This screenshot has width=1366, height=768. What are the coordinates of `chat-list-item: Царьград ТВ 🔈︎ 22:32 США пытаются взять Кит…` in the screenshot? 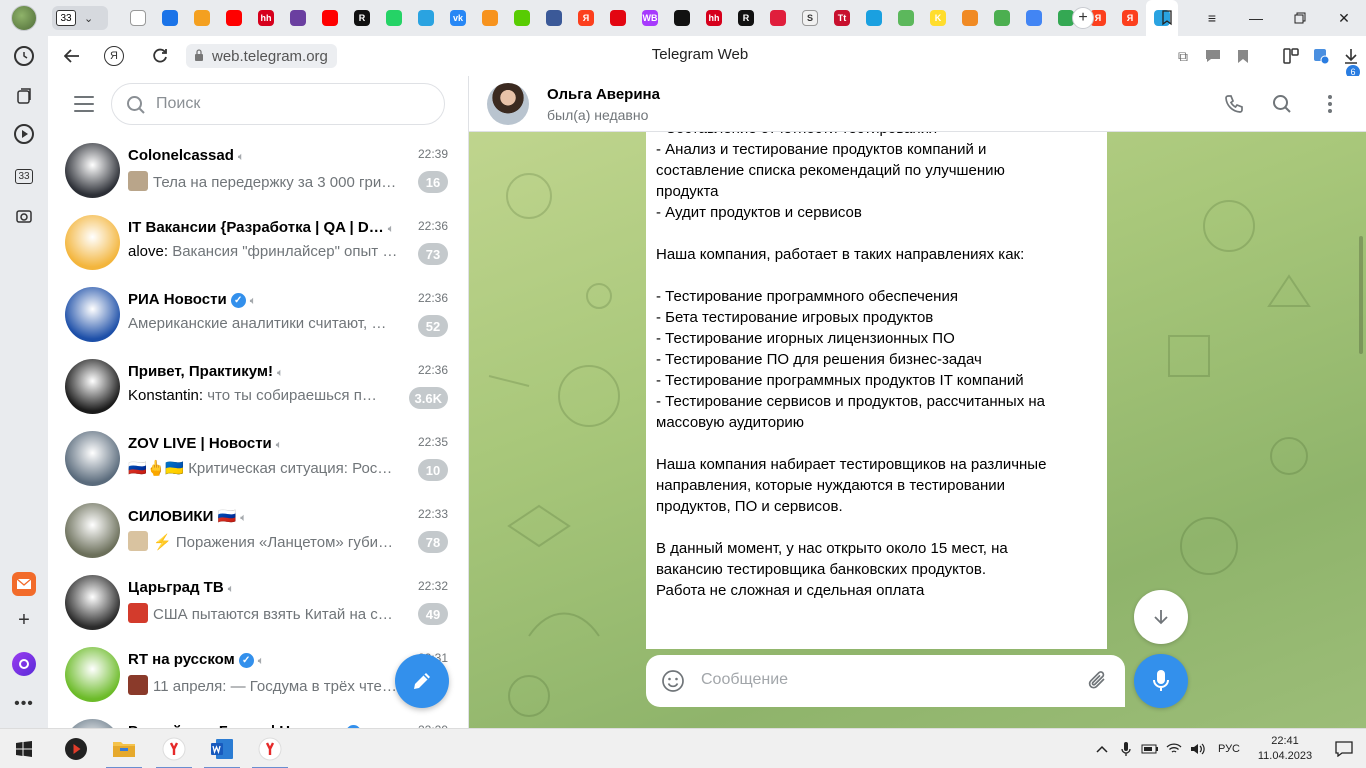 It's located at (258, 603).